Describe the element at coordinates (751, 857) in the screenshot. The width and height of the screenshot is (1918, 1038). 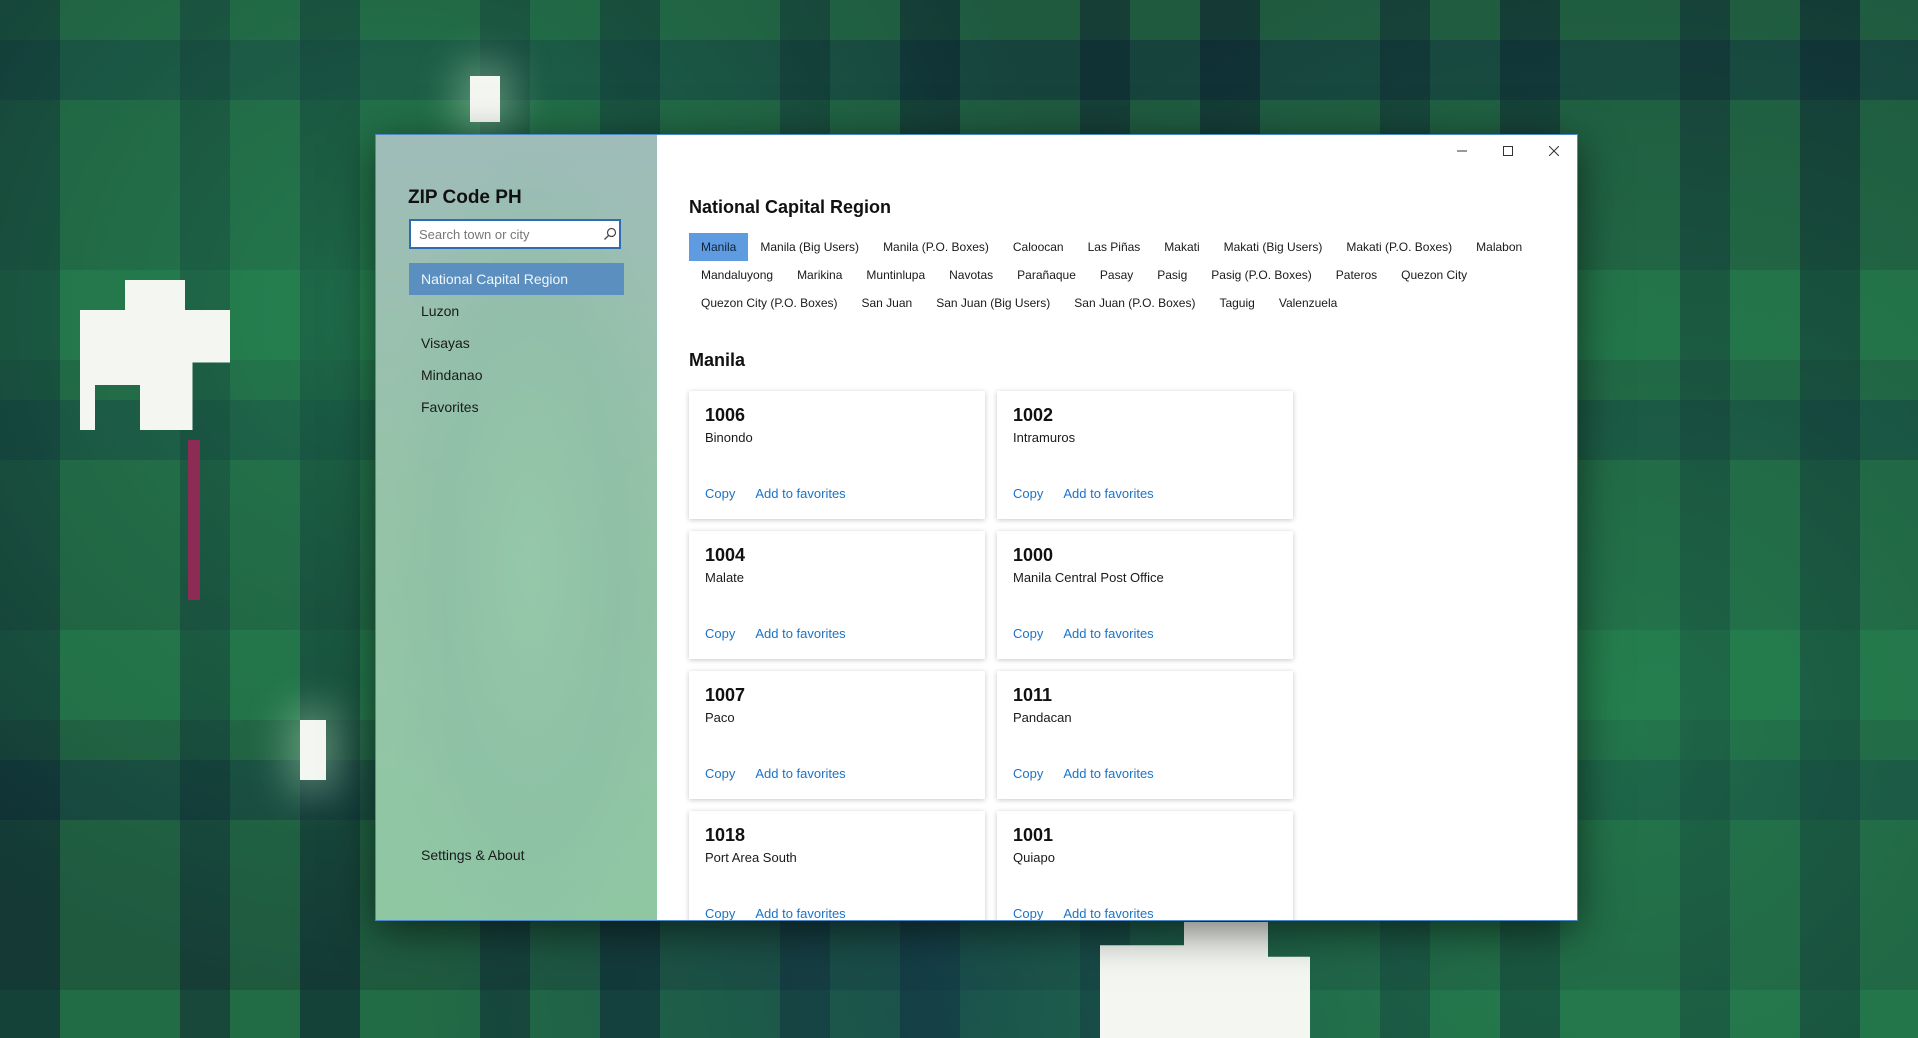
I see `zip-place: Port Area South` at that location.